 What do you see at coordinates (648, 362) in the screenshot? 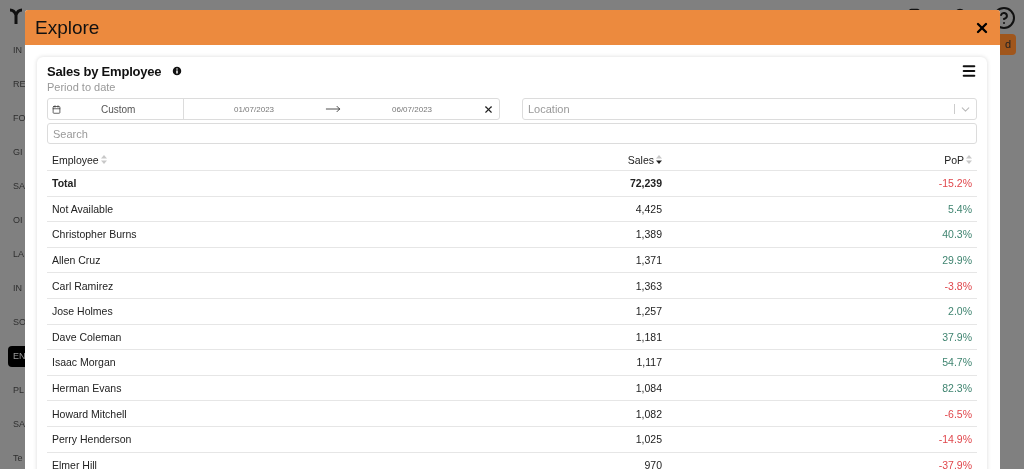
I see `sales-cell-text: 1,117` at bounding box center [648, 362].